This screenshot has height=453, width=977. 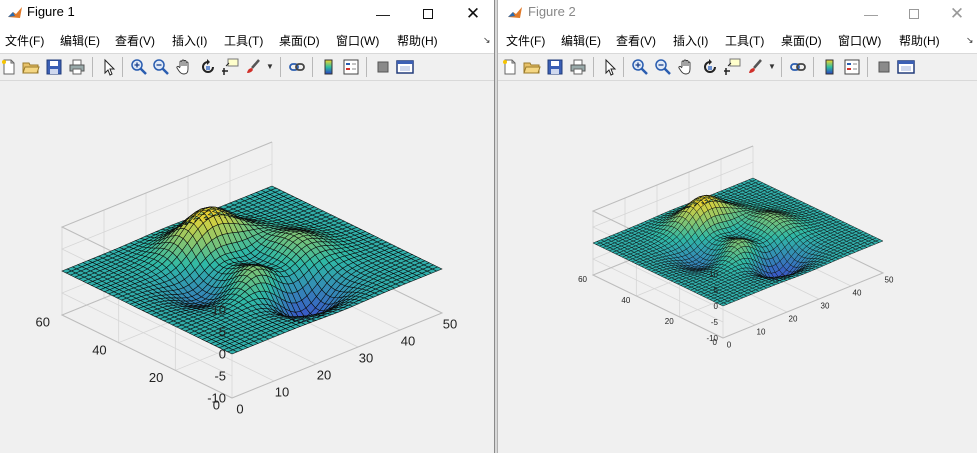 What do you see at coordinates (889, 280) in the screenshot?
I see `x-tick-label: 50` at bounding box center [889, 280].